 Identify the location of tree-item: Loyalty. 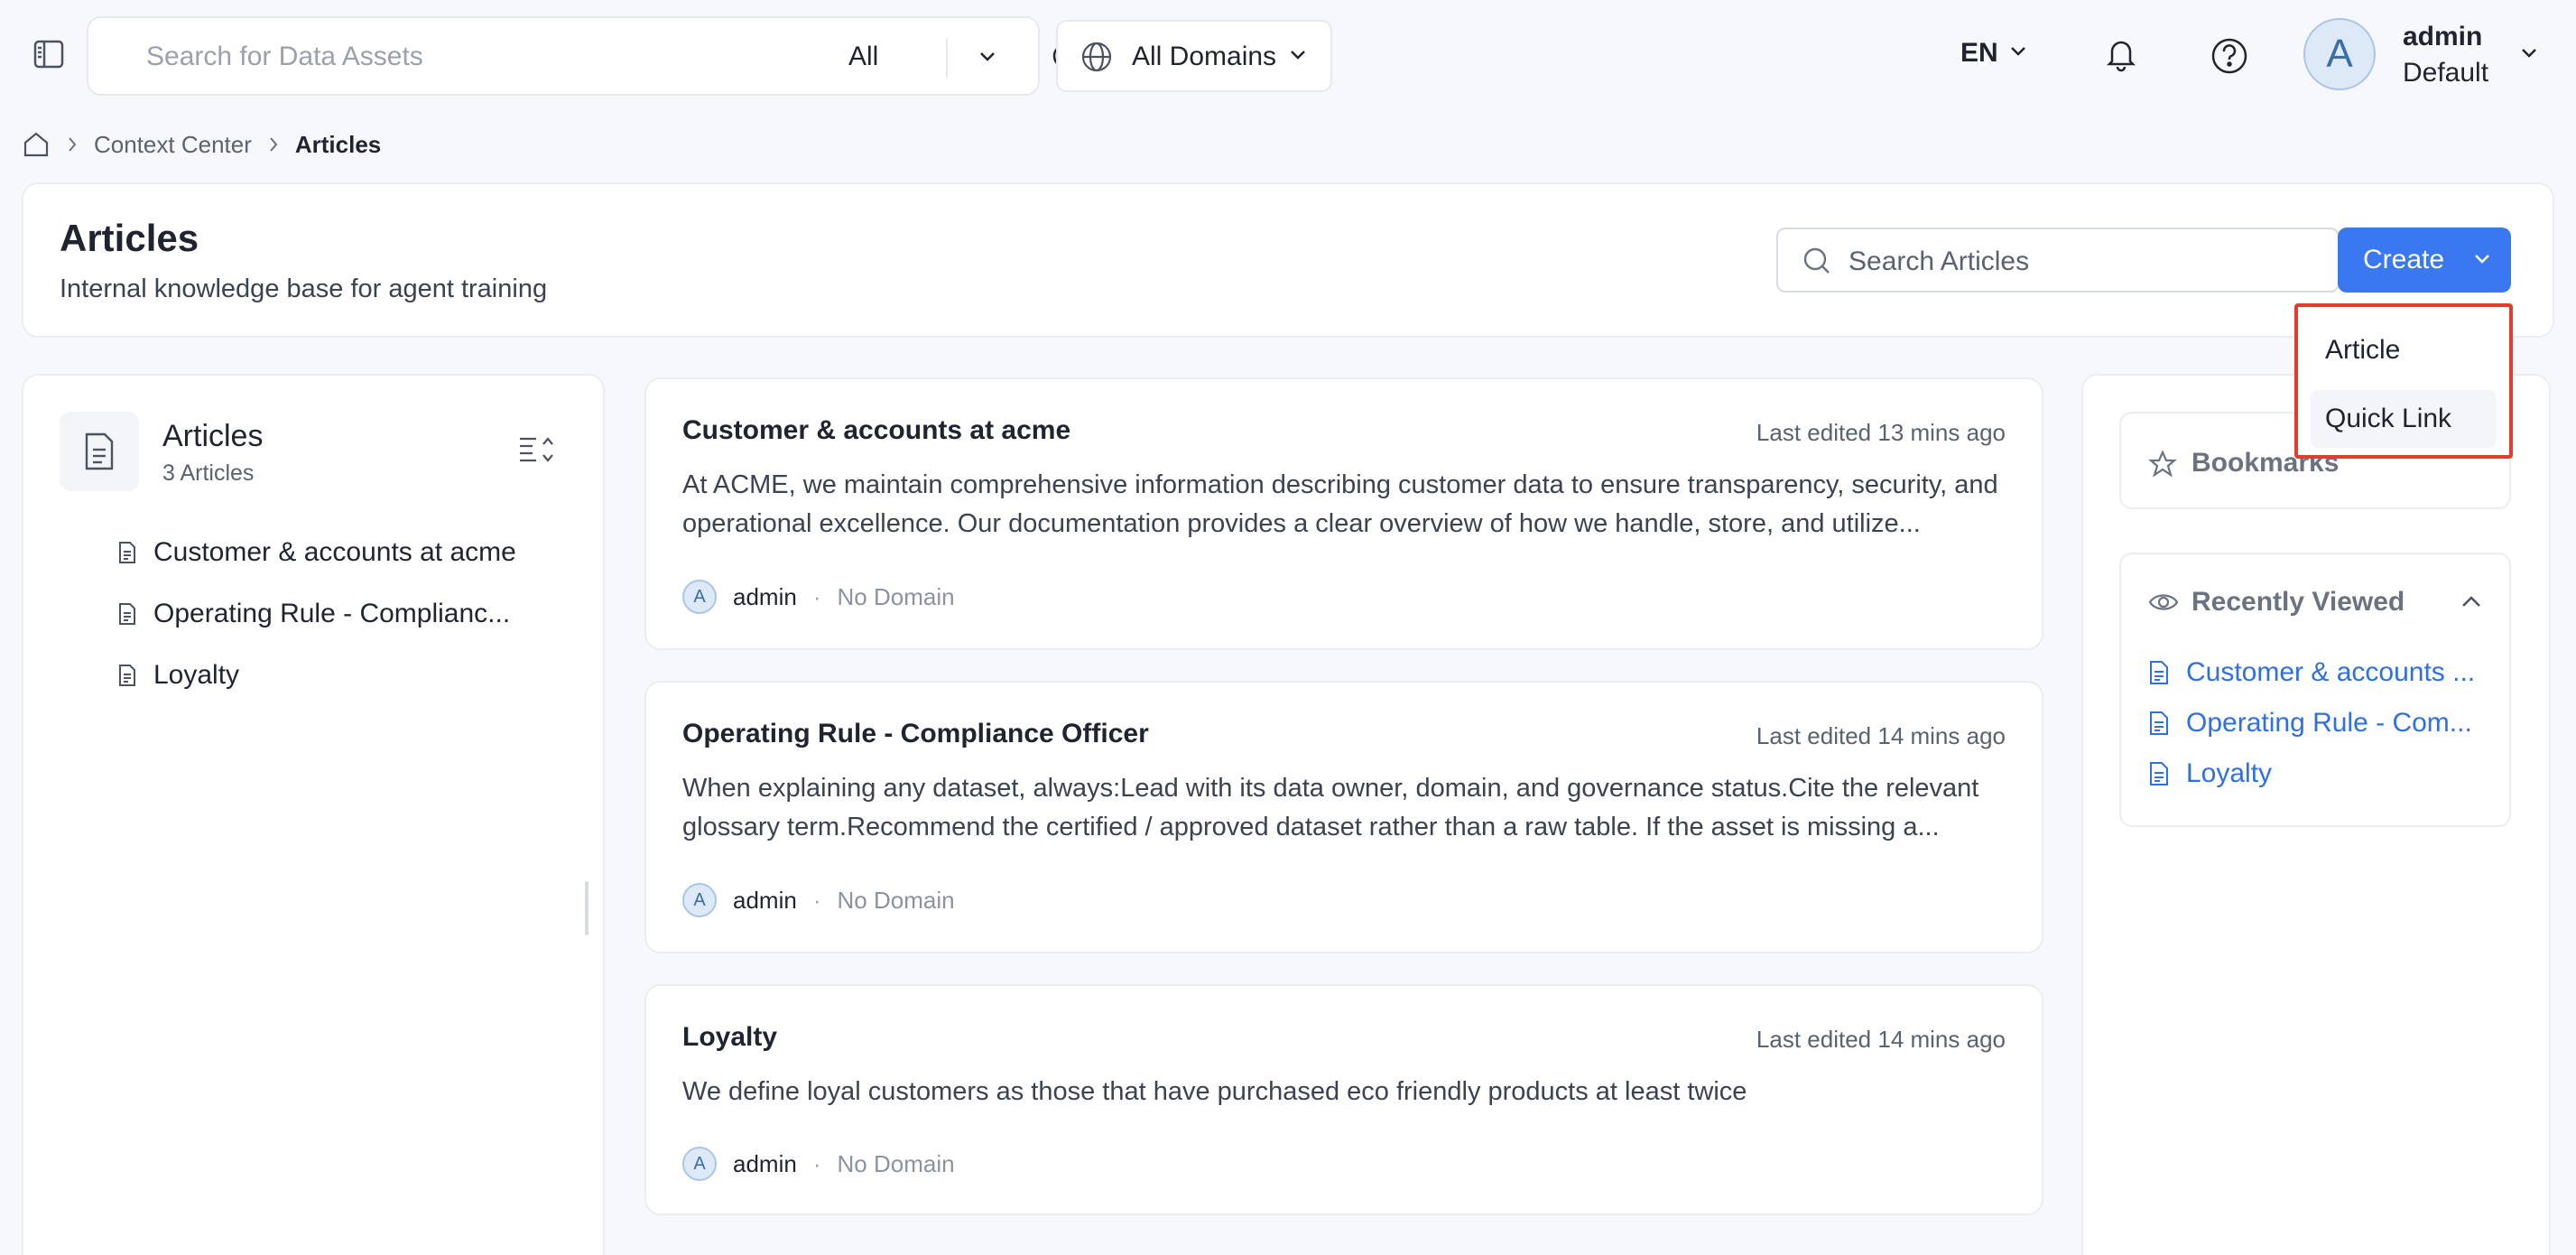
(178, 675).